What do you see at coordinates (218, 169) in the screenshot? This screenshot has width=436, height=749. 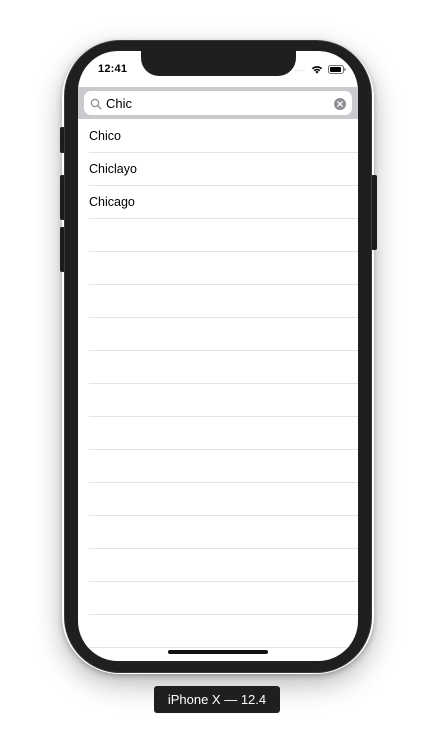 I see `list-item: Chiclayo` at bounding box center [218, 169].